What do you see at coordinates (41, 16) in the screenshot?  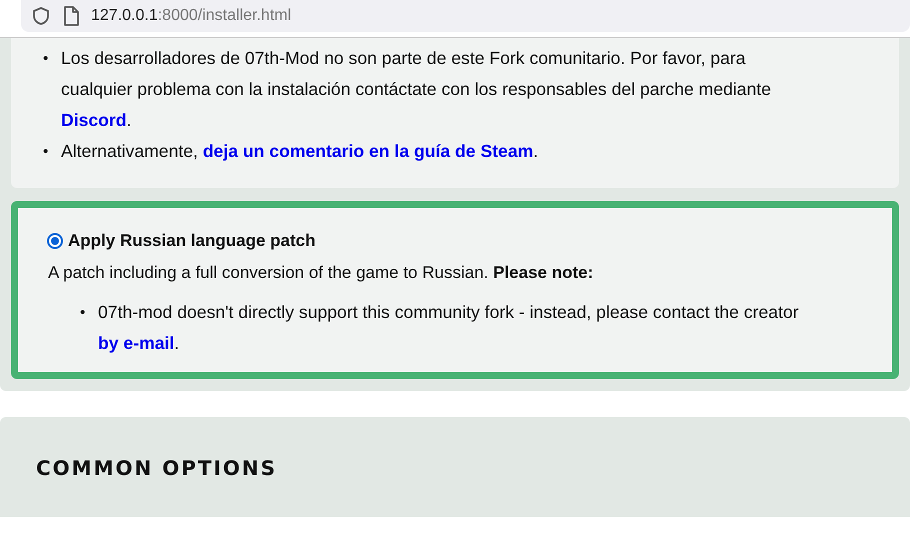 I see `shield-icon` at bounding box center [41, 16].